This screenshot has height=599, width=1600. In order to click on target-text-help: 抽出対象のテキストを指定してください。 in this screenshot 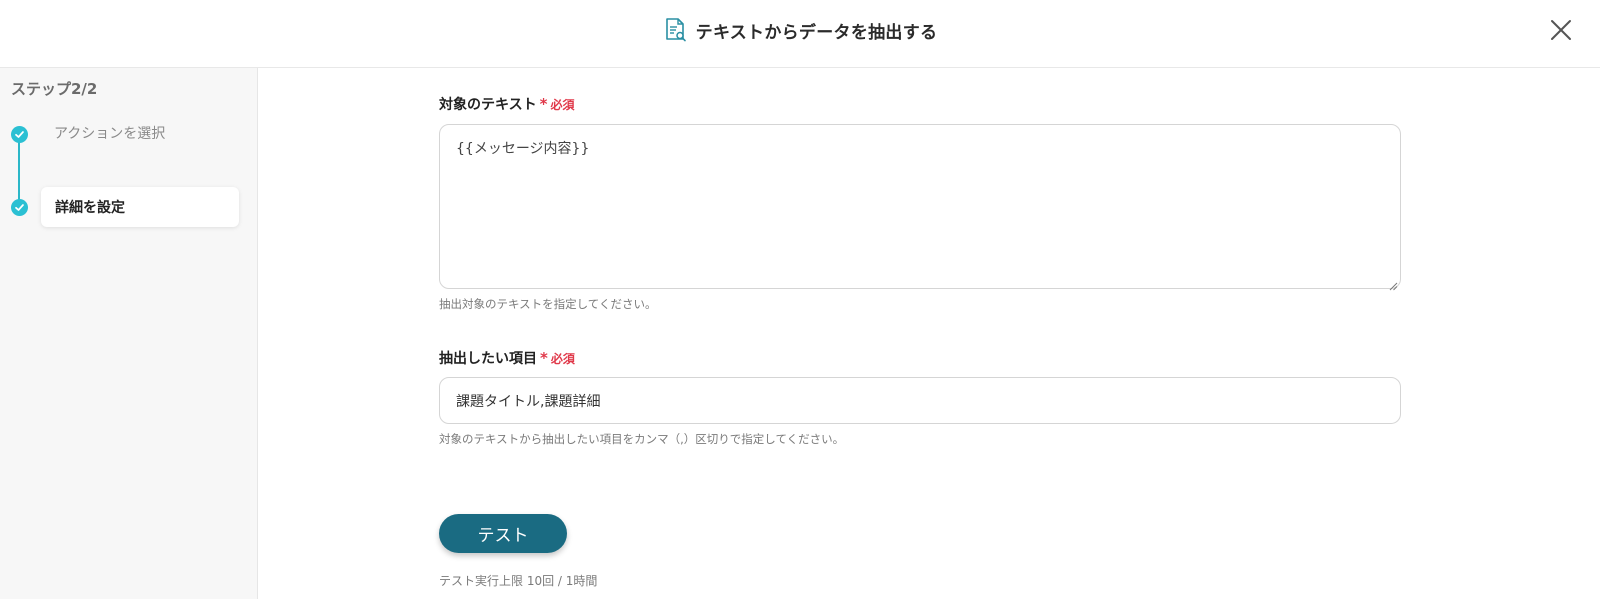, I will do `click(548, 304)`.